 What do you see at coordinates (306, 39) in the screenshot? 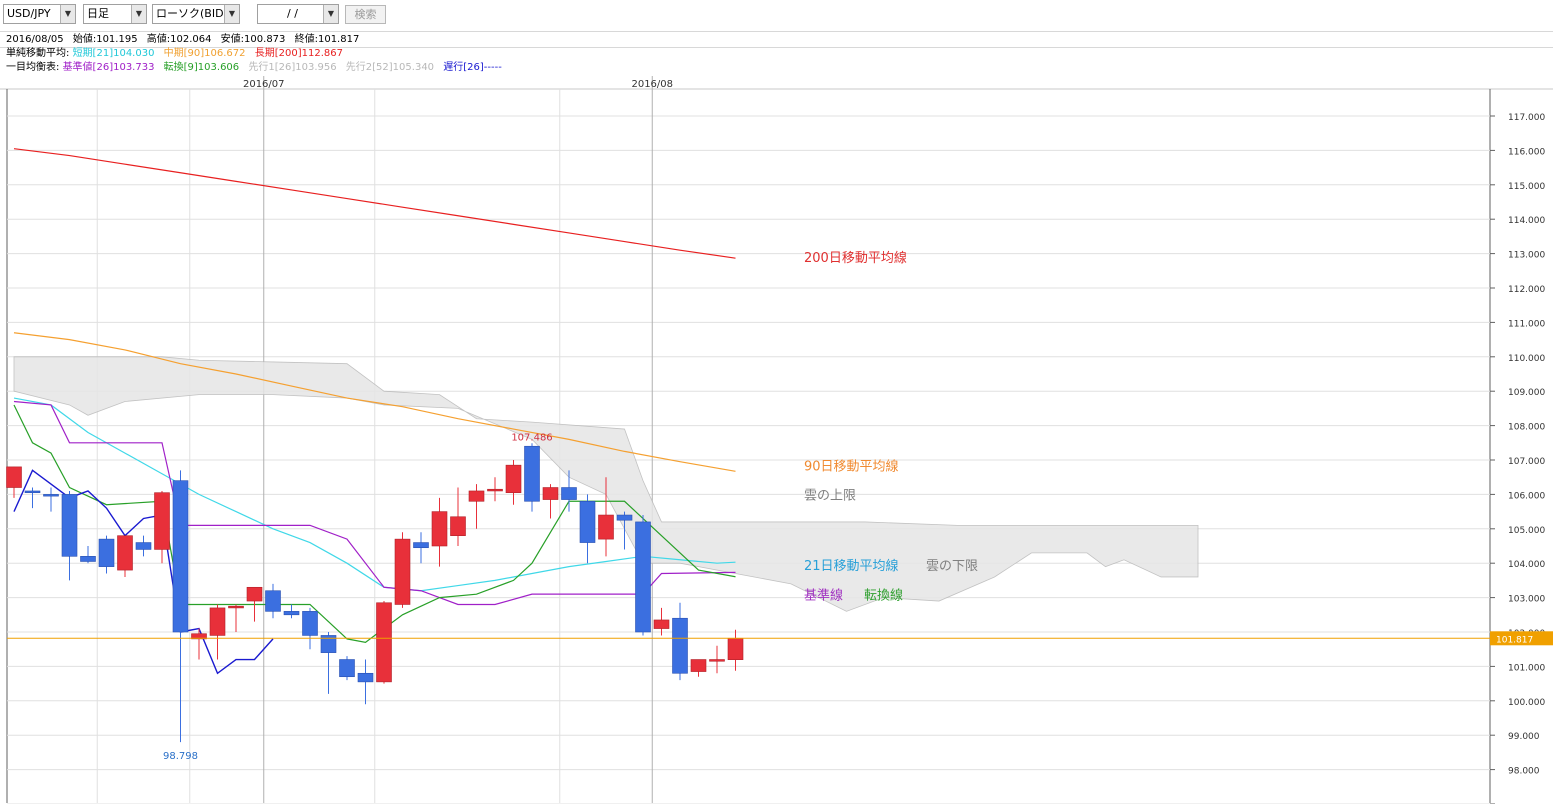
I see `close-label: 終値:` at bounding box center [306, 39].